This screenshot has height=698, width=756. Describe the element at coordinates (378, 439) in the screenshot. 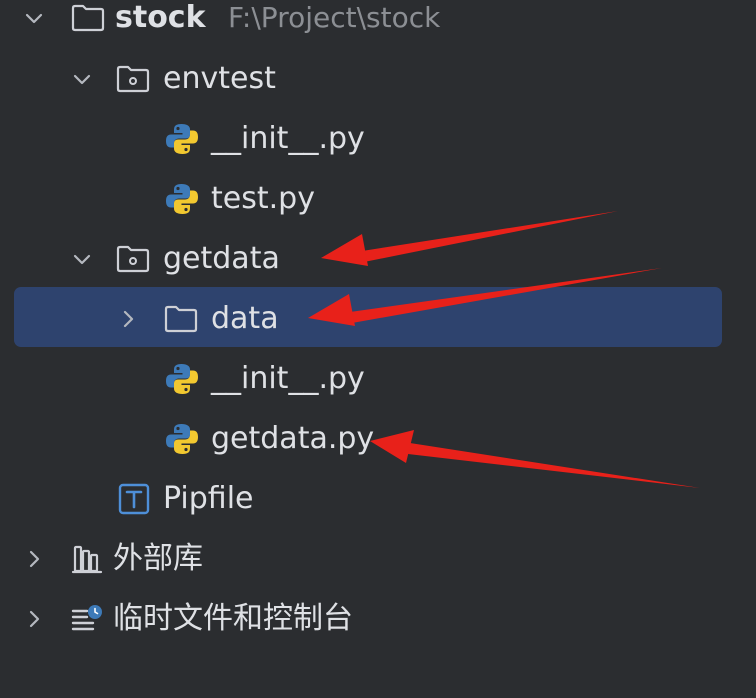

I see `tree-row-getdata-py: getdata.py` at that location.